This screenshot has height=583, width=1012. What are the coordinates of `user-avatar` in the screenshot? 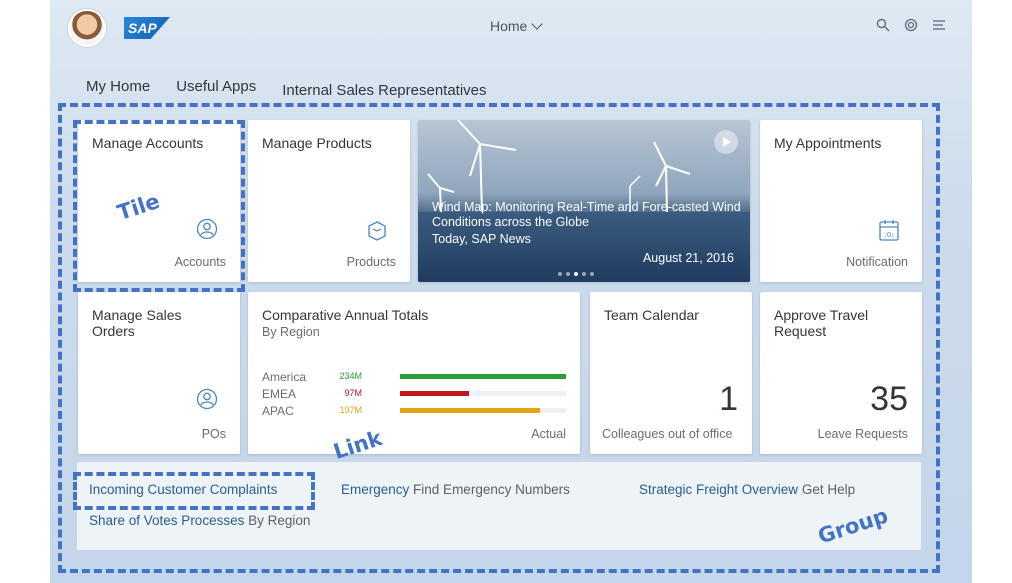 It's located at (87, 28).